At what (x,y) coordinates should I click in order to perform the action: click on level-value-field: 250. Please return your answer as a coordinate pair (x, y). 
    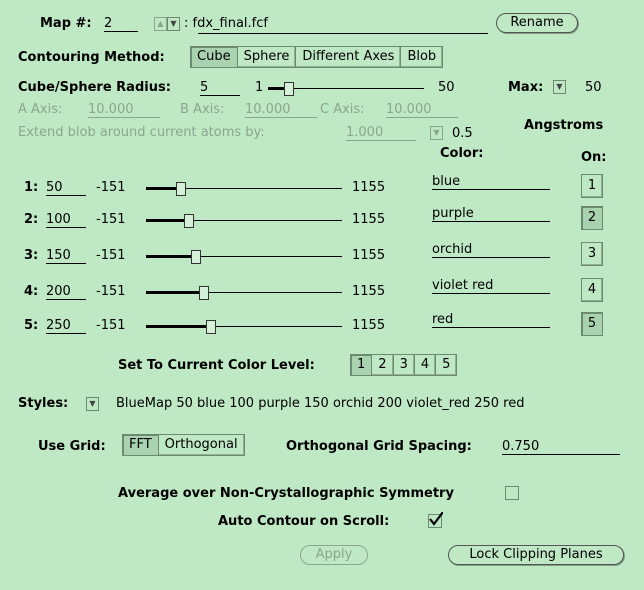
    Looking at the image, I should click on (66, 326).